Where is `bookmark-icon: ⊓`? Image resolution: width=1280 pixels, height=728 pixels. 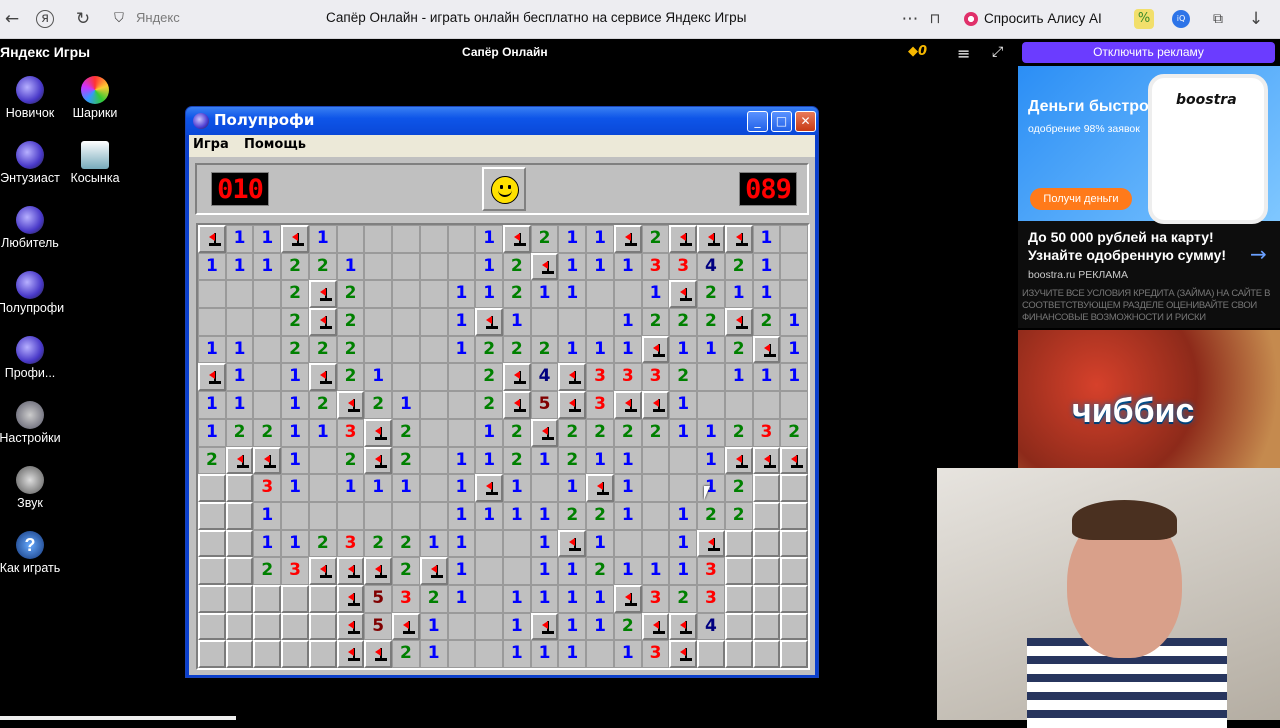
bookmark-icon: ⊓ is located at coordinates (935, 19).